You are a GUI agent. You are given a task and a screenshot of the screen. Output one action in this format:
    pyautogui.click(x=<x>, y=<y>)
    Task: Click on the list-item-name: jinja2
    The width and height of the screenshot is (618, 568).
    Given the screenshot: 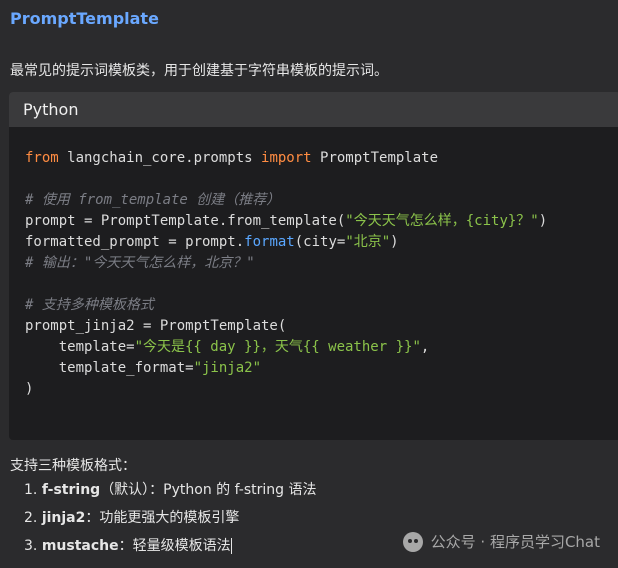 What is the action you would take?
    pyautogui.click(x=63, y=518)
    